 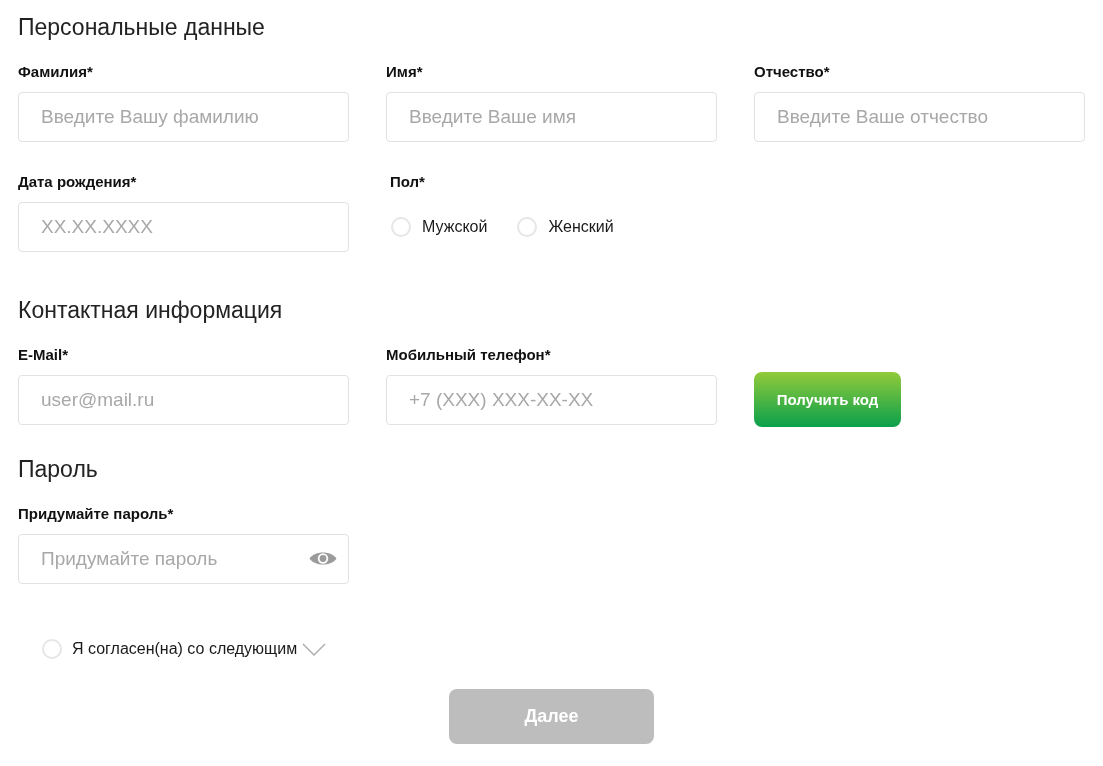 What do you see at coordinates (43, 355) in the screenshot?
I see `field-label: E-Mail*` at bounding box center [43, 355].